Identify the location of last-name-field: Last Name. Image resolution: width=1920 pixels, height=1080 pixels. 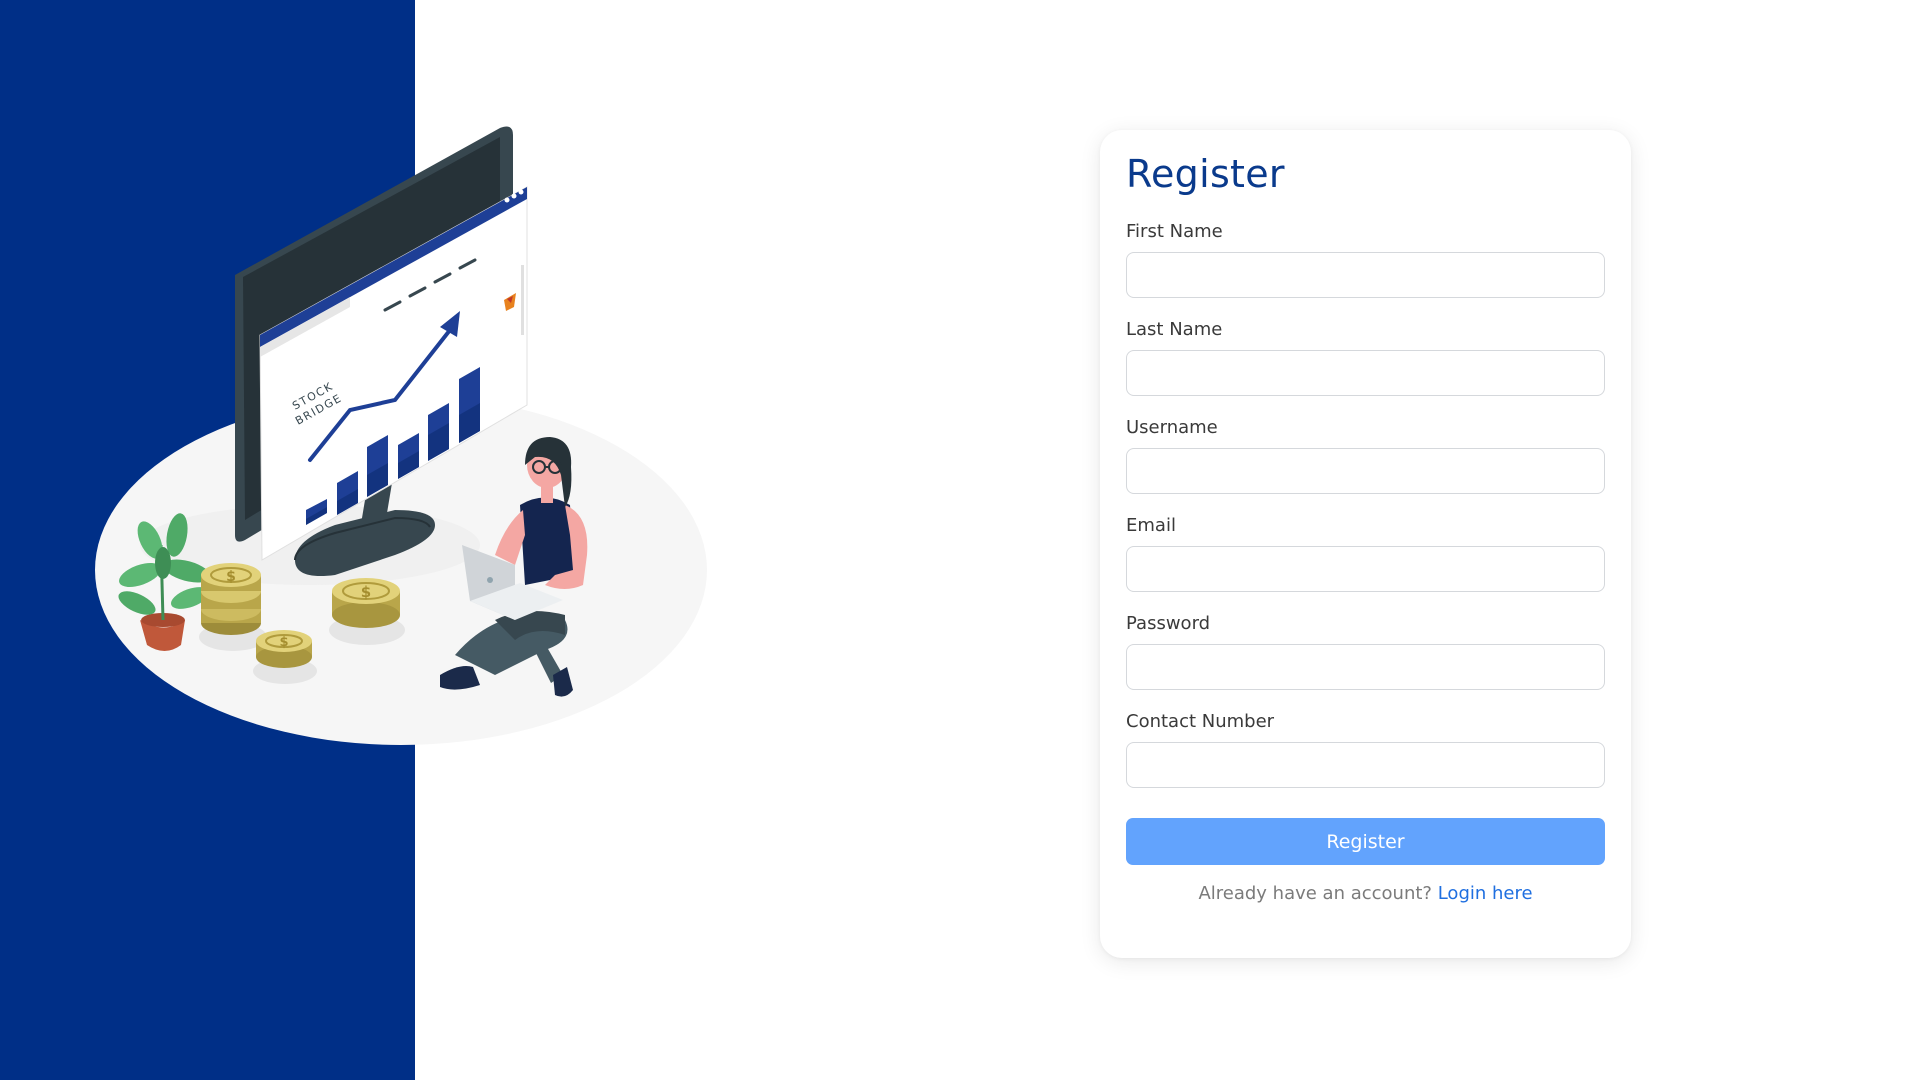
(1365, 357).